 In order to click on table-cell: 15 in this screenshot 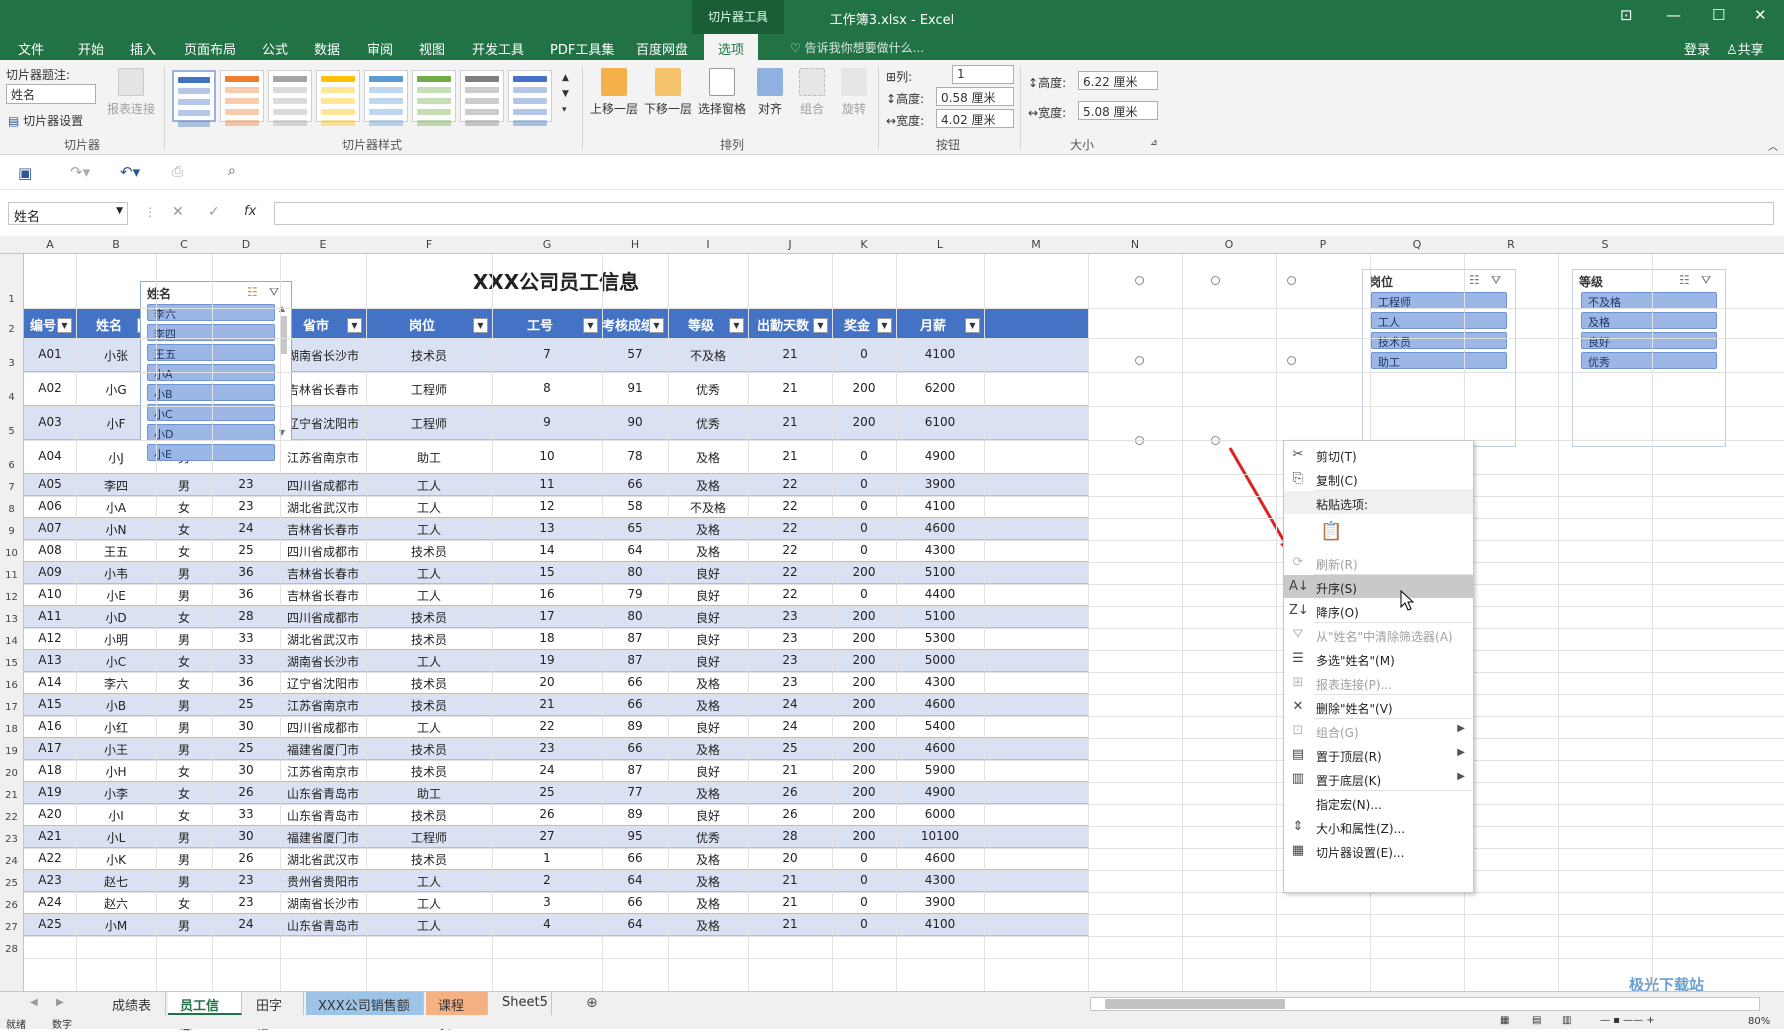, I will do `click(547, 572)`.